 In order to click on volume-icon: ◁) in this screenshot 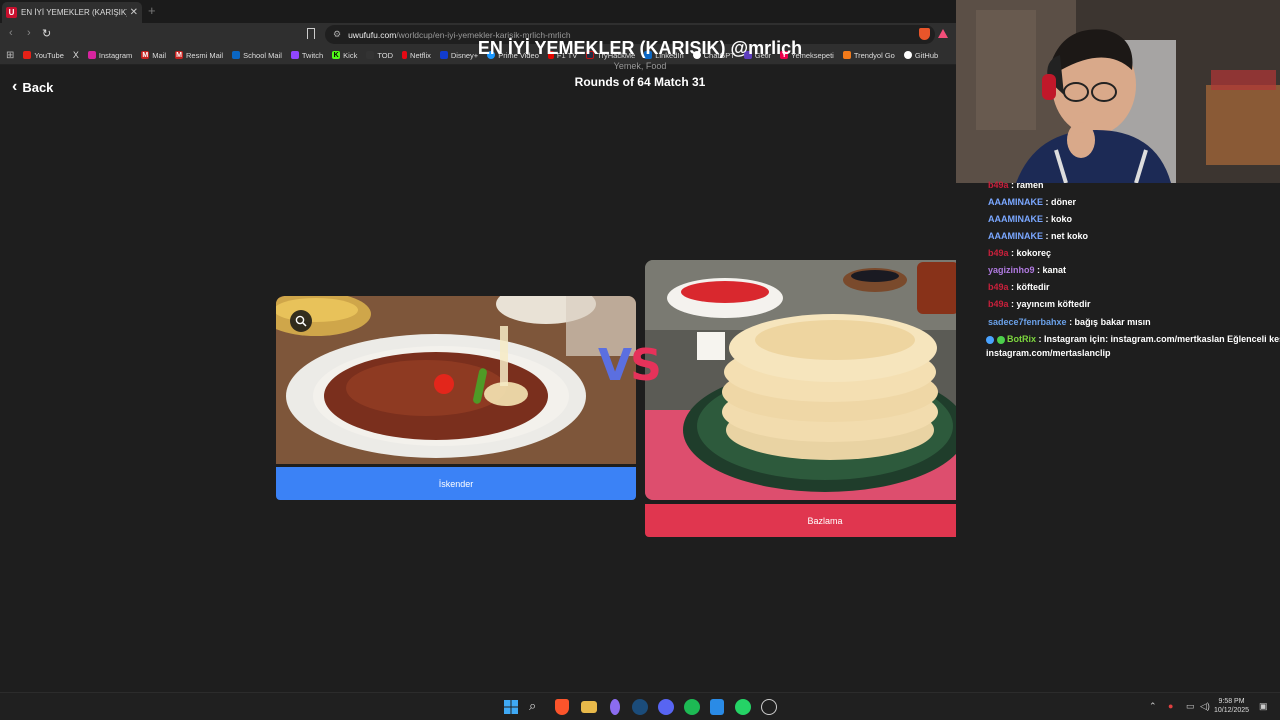, I will do `click(1205, 706)`.